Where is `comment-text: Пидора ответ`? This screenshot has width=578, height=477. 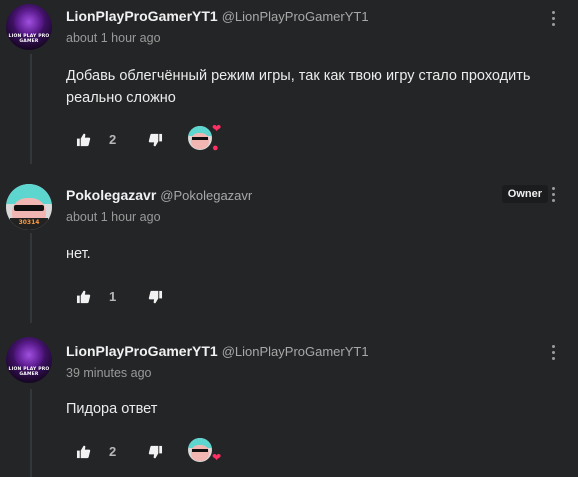 comment-text: Пидора ответ is located at coordinates (112, 409).